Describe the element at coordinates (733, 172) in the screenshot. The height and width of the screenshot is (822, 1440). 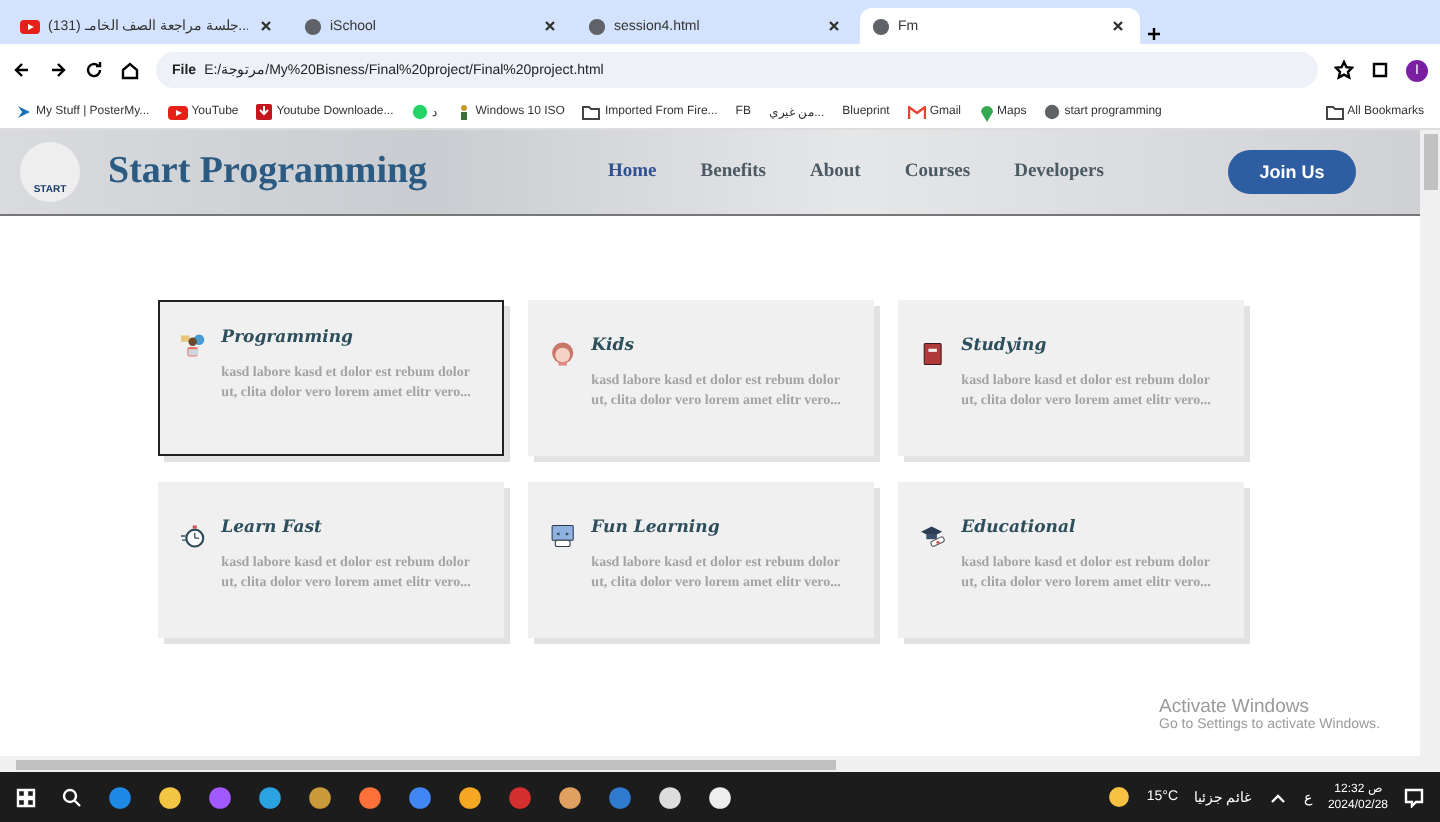
I see `nav-link: Benefits` at that location.